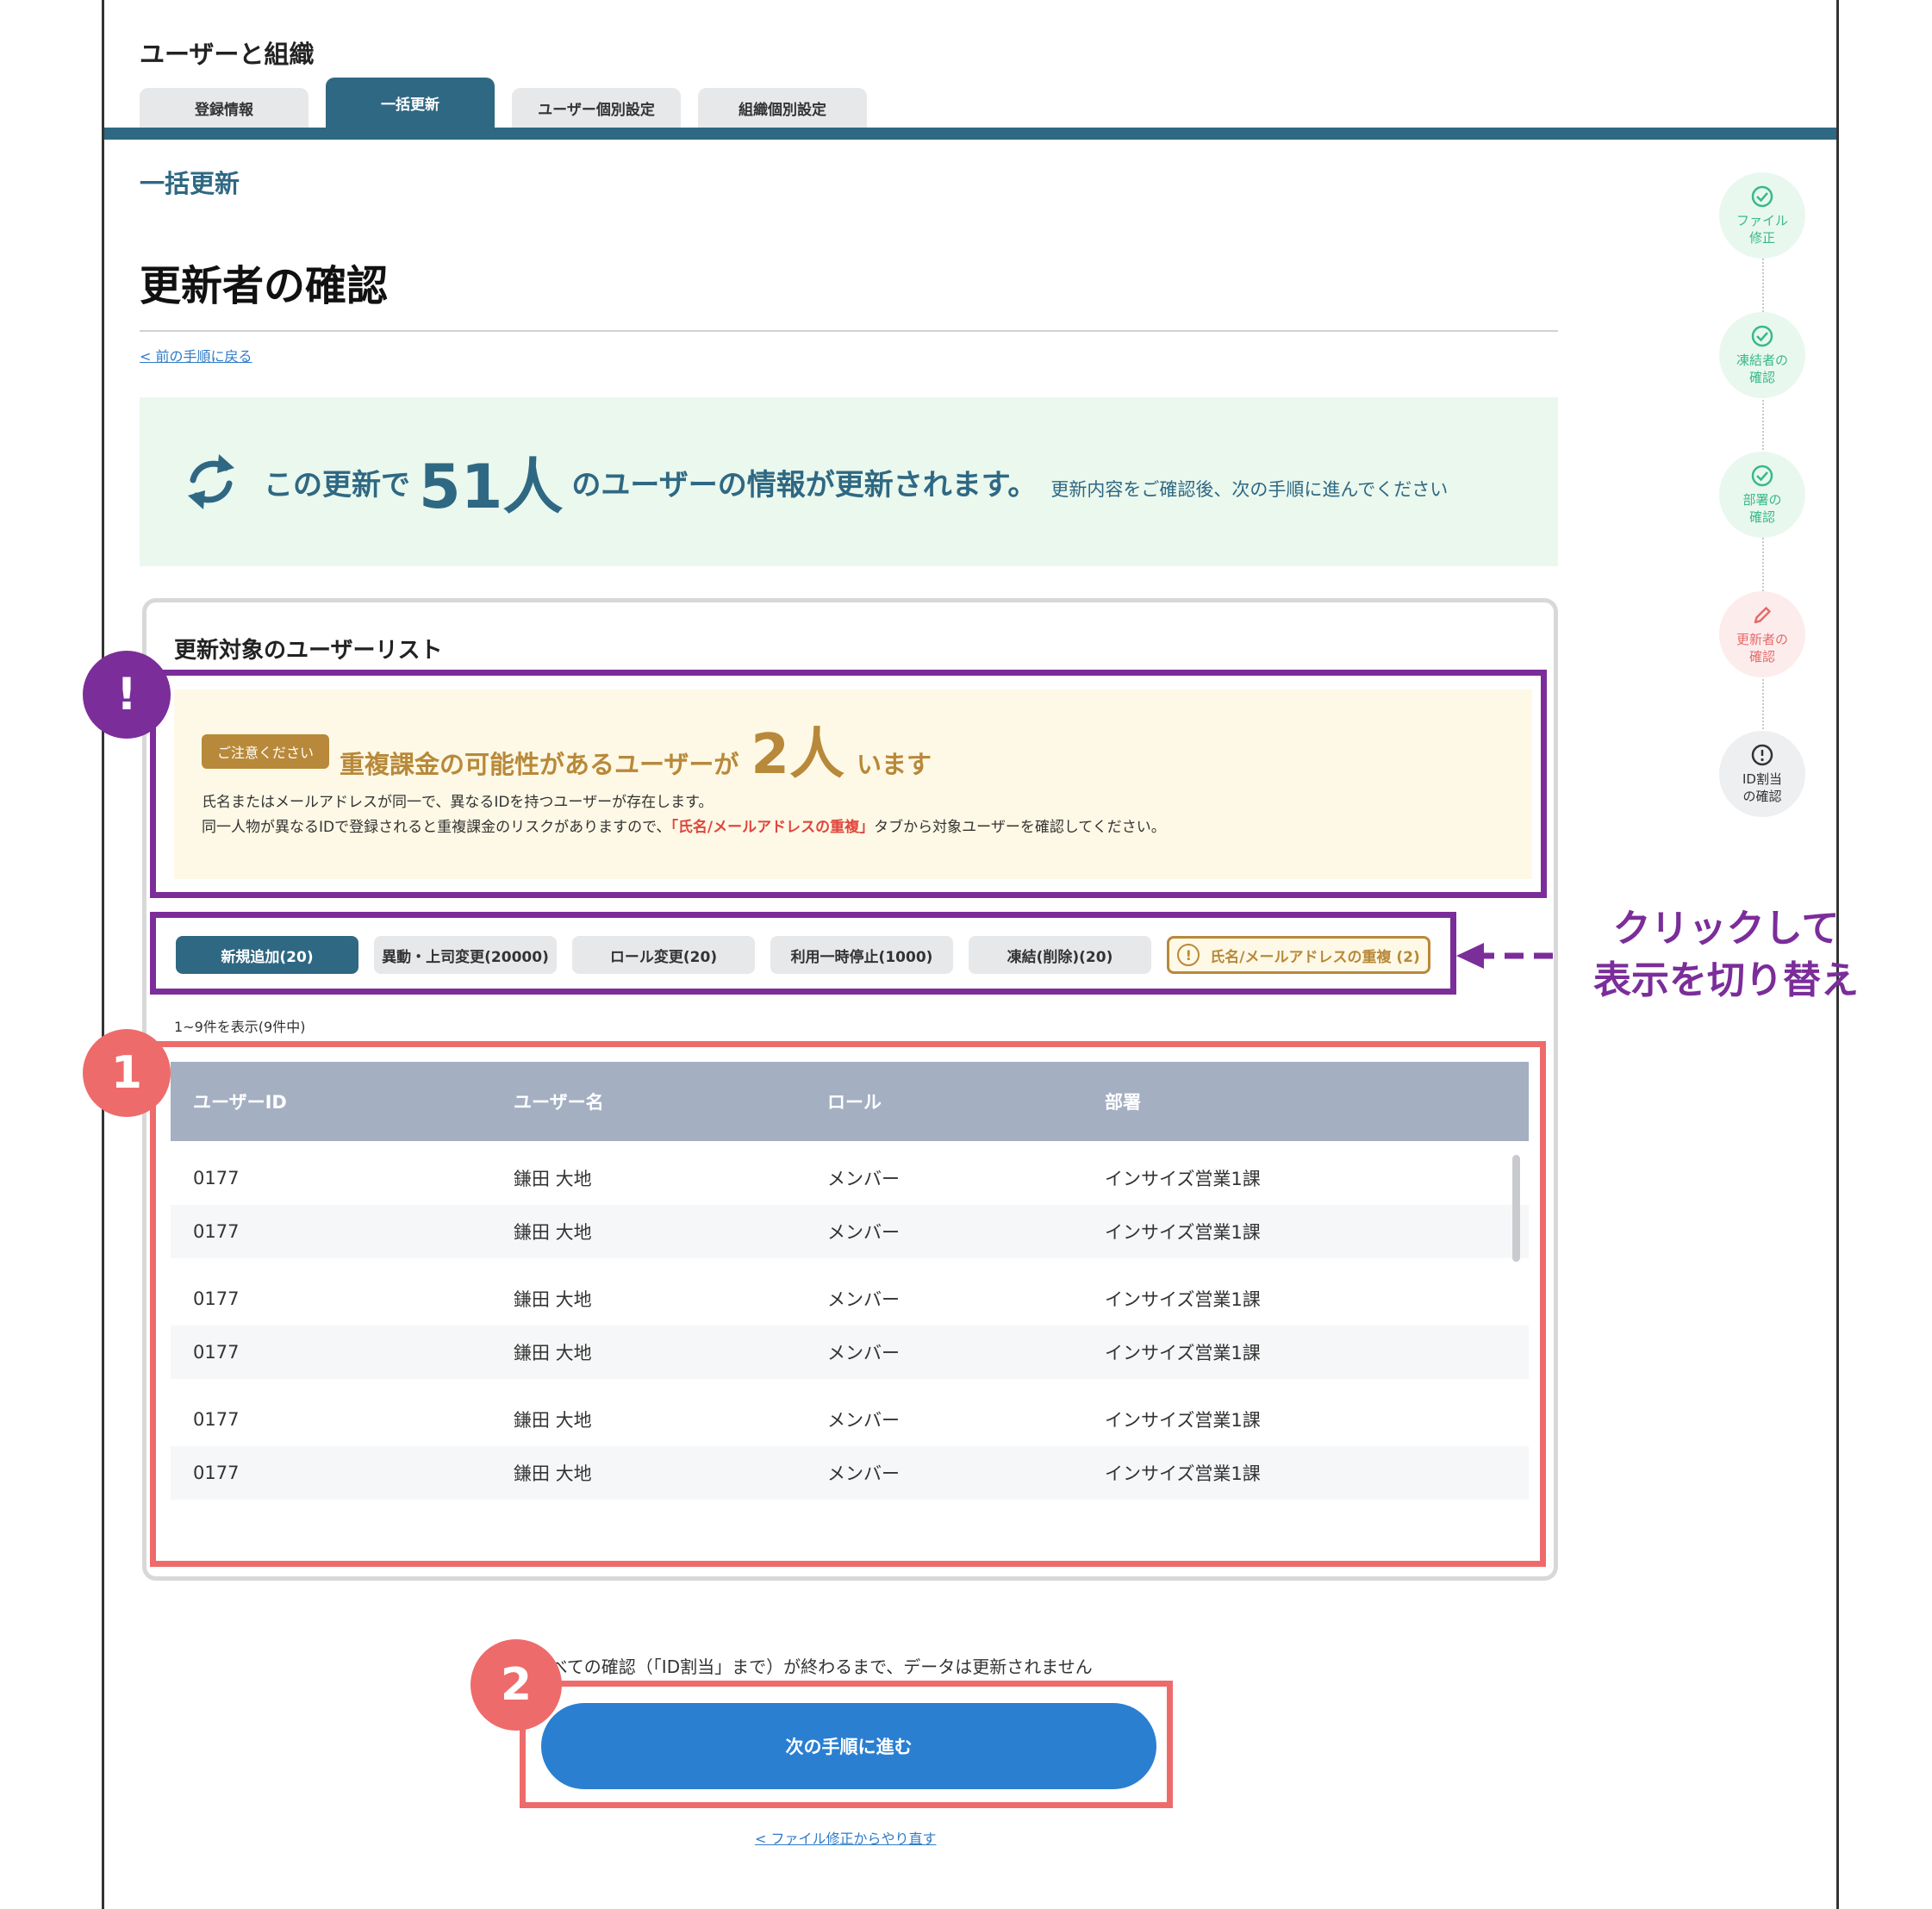 The width and height of the screenshot is (1932, 1909). Describe the element at coordinates (265, 751) in the screenshot. I see `caution-pill: ご注意ください` at that location.